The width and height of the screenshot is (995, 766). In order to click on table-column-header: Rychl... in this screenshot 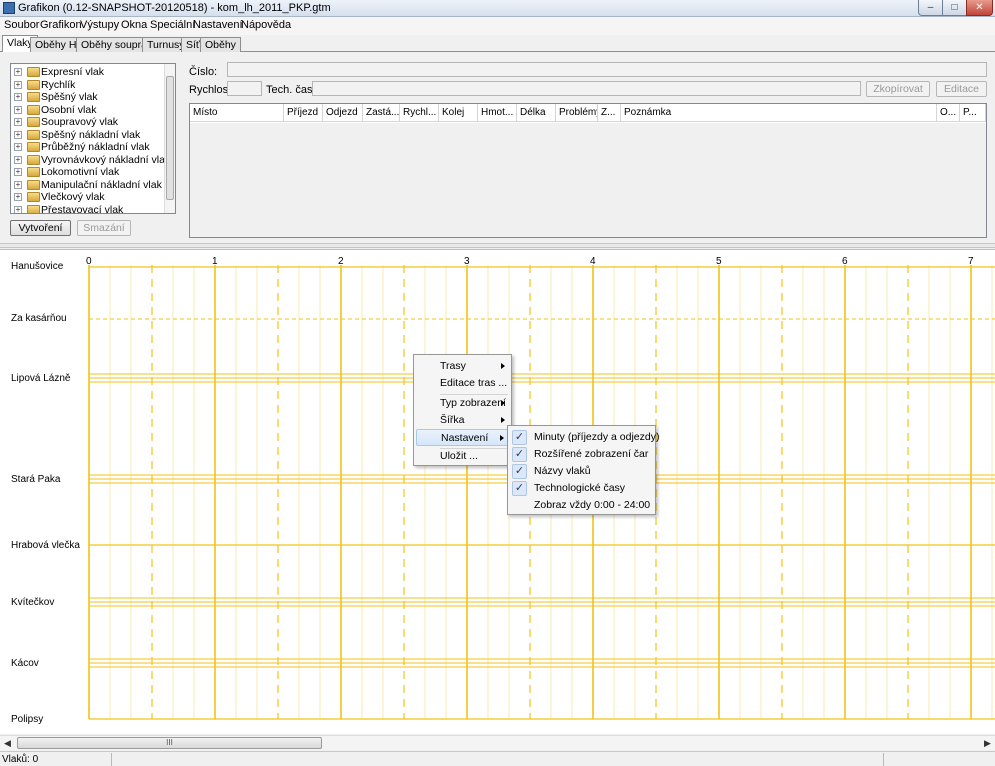, I will do `click(419, 113)`.